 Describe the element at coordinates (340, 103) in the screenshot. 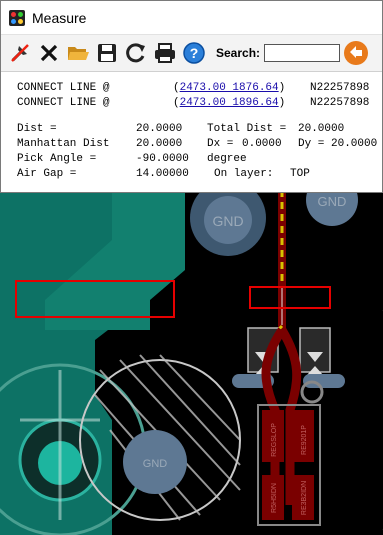

I see `connect2-net: N22257898` at that location.